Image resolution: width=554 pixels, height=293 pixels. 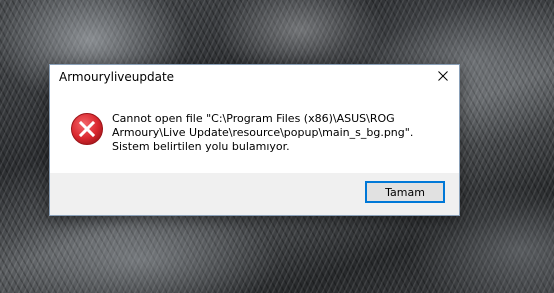 I want to click on close-button, so click(x=443, y=76).